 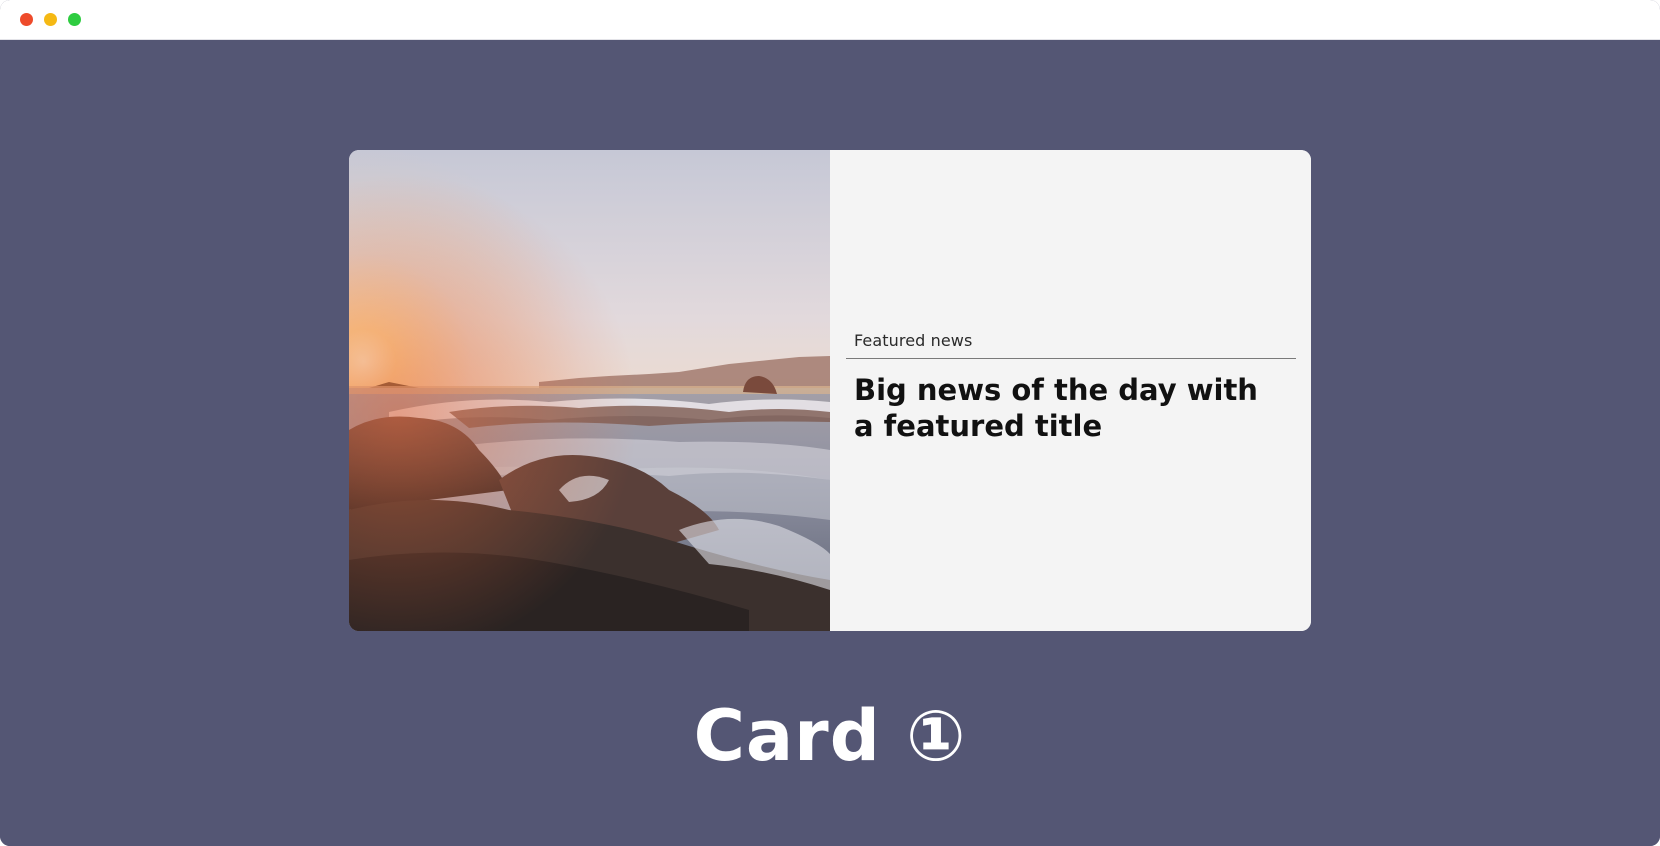 I want to click on card-divider, so click(x=1071, y=358).